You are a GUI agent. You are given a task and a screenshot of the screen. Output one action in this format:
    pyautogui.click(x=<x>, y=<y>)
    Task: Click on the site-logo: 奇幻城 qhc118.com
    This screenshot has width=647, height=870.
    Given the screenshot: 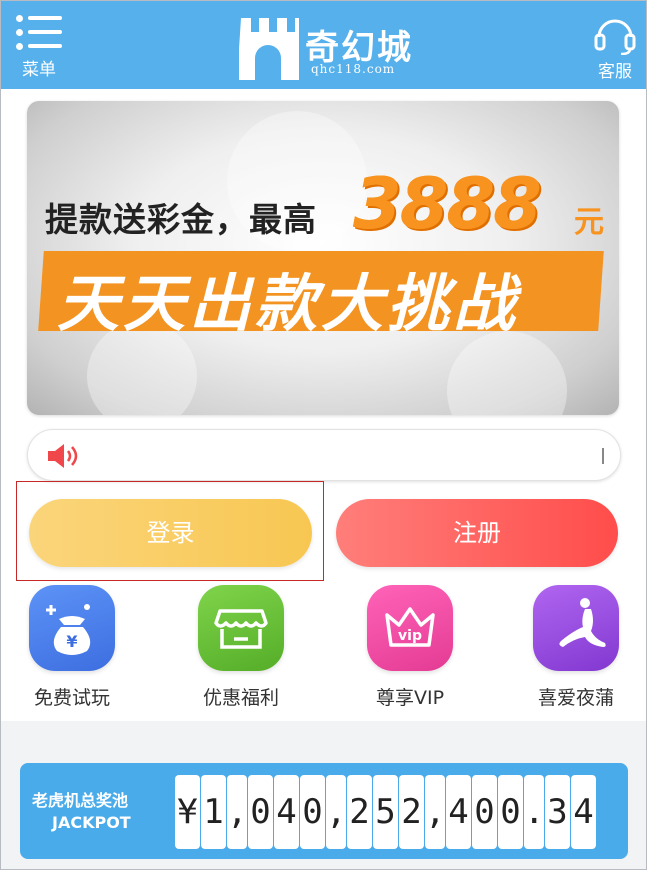 What is the action you would take?
    pyautogui.click(x=329, y=47)
    